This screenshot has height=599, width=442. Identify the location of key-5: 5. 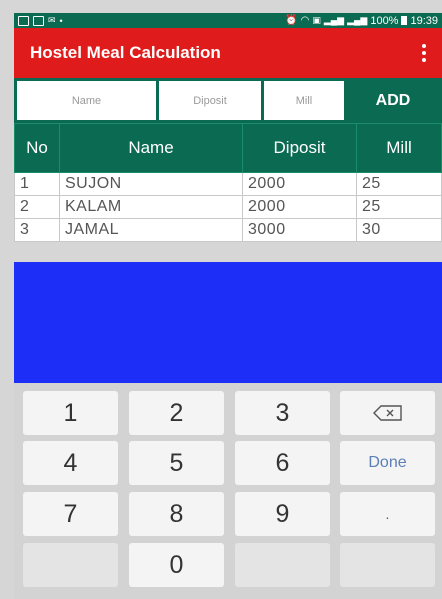
(176, 463).